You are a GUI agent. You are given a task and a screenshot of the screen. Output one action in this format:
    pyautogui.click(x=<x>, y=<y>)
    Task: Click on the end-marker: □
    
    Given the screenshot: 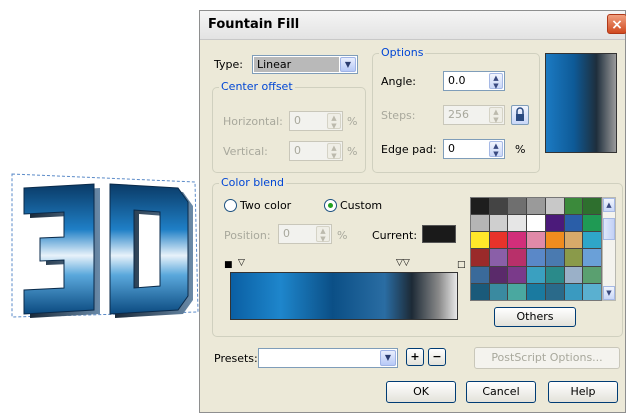 What is the action you would take?
    pyautogui.click(x=461, y=265)
    